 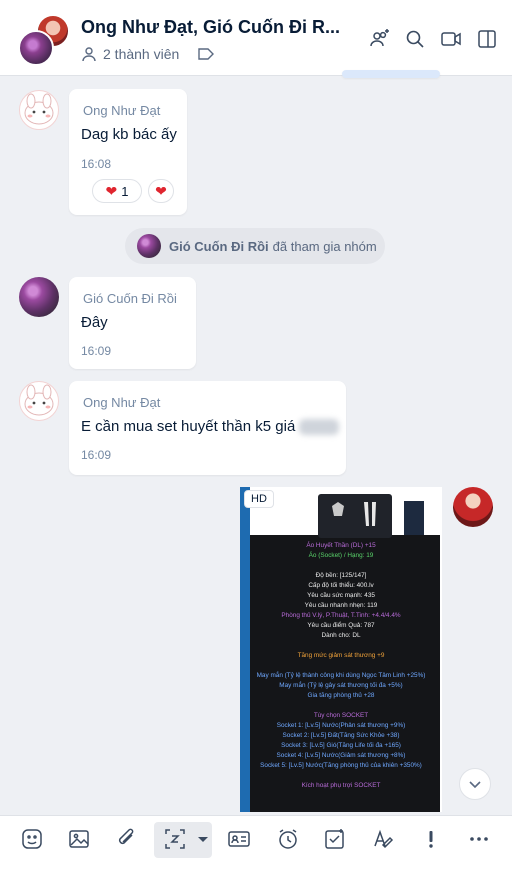 What do you see at coordinates (129, 134) in the screenshot?
I see `message-text: Dag kb bác ấy` at bounding box center [129, 134].